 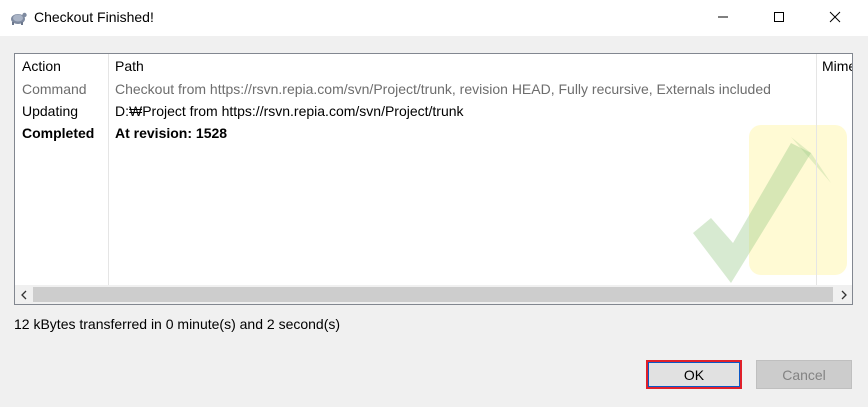 What do you see at coordinates (171, 133) in the screenshot?
I see `row-path: At revision: 1528` at bounding box center [171, 133].